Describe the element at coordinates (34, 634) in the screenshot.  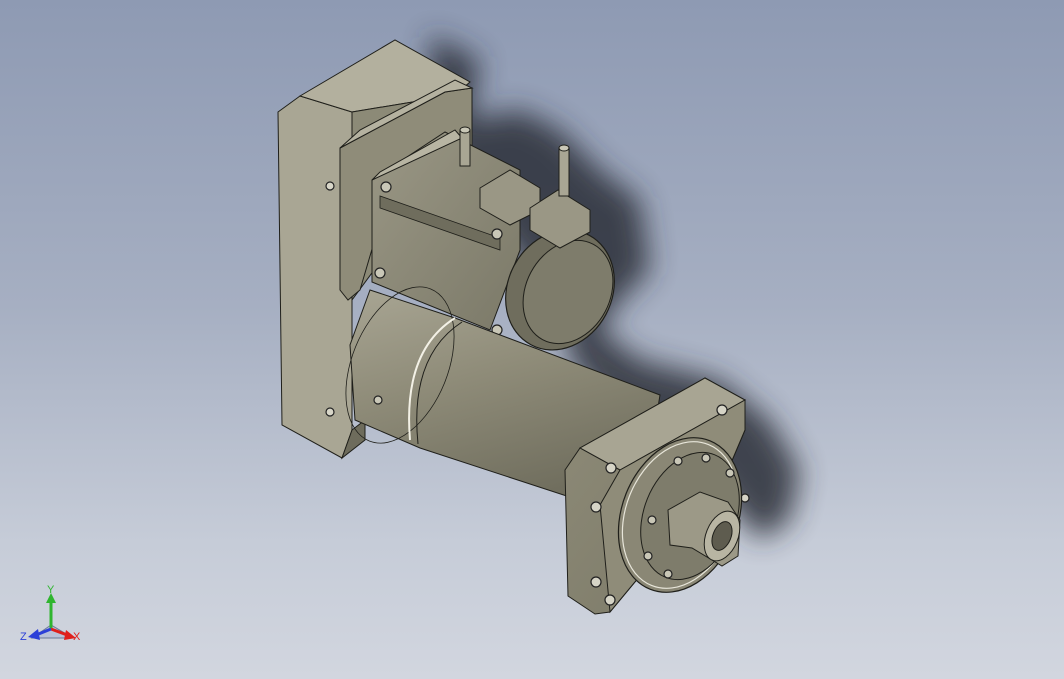
I see `z-axis-arrow` at that location.